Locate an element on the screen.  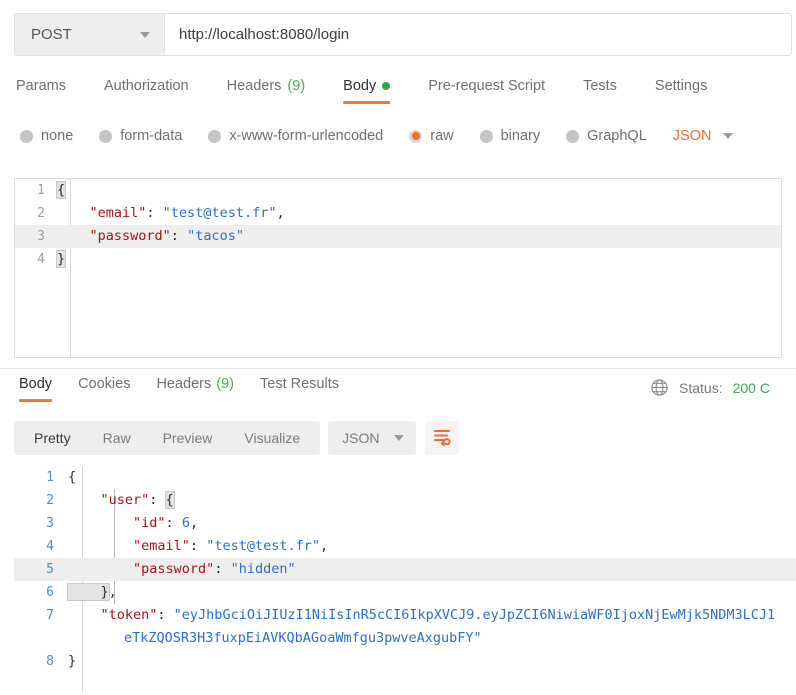
body-type-graphql: GraphQL is located at coordinates (606, 136).